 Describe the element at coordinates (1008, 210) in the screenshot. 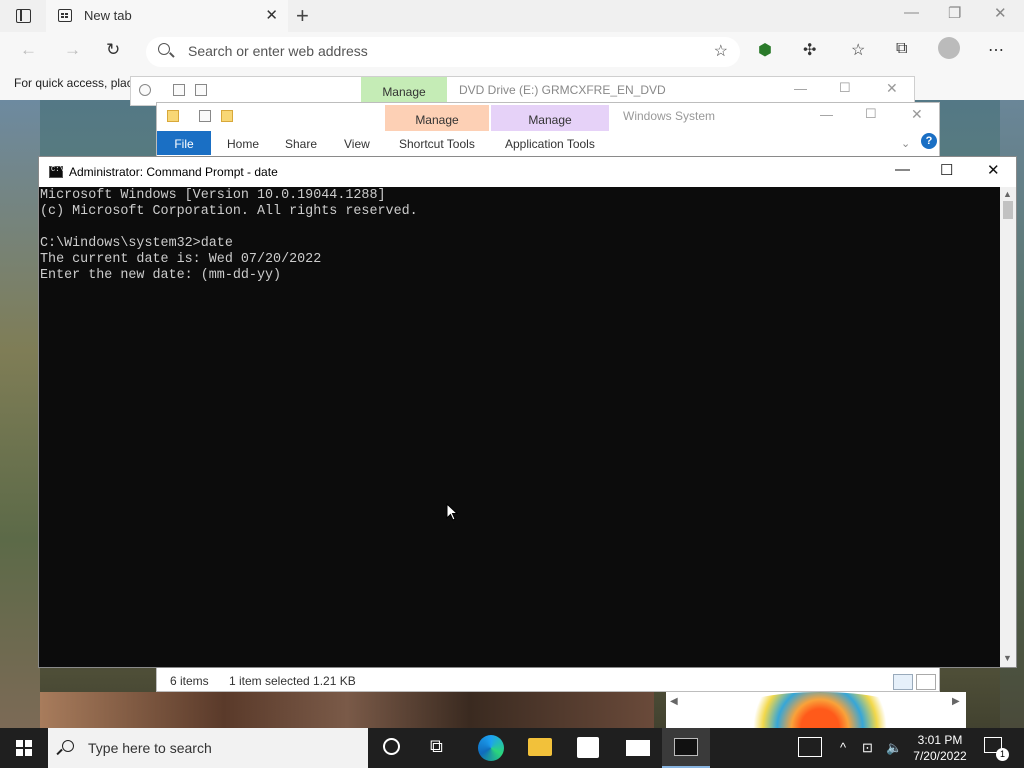

I see `scrollbar-thumb` at that location.